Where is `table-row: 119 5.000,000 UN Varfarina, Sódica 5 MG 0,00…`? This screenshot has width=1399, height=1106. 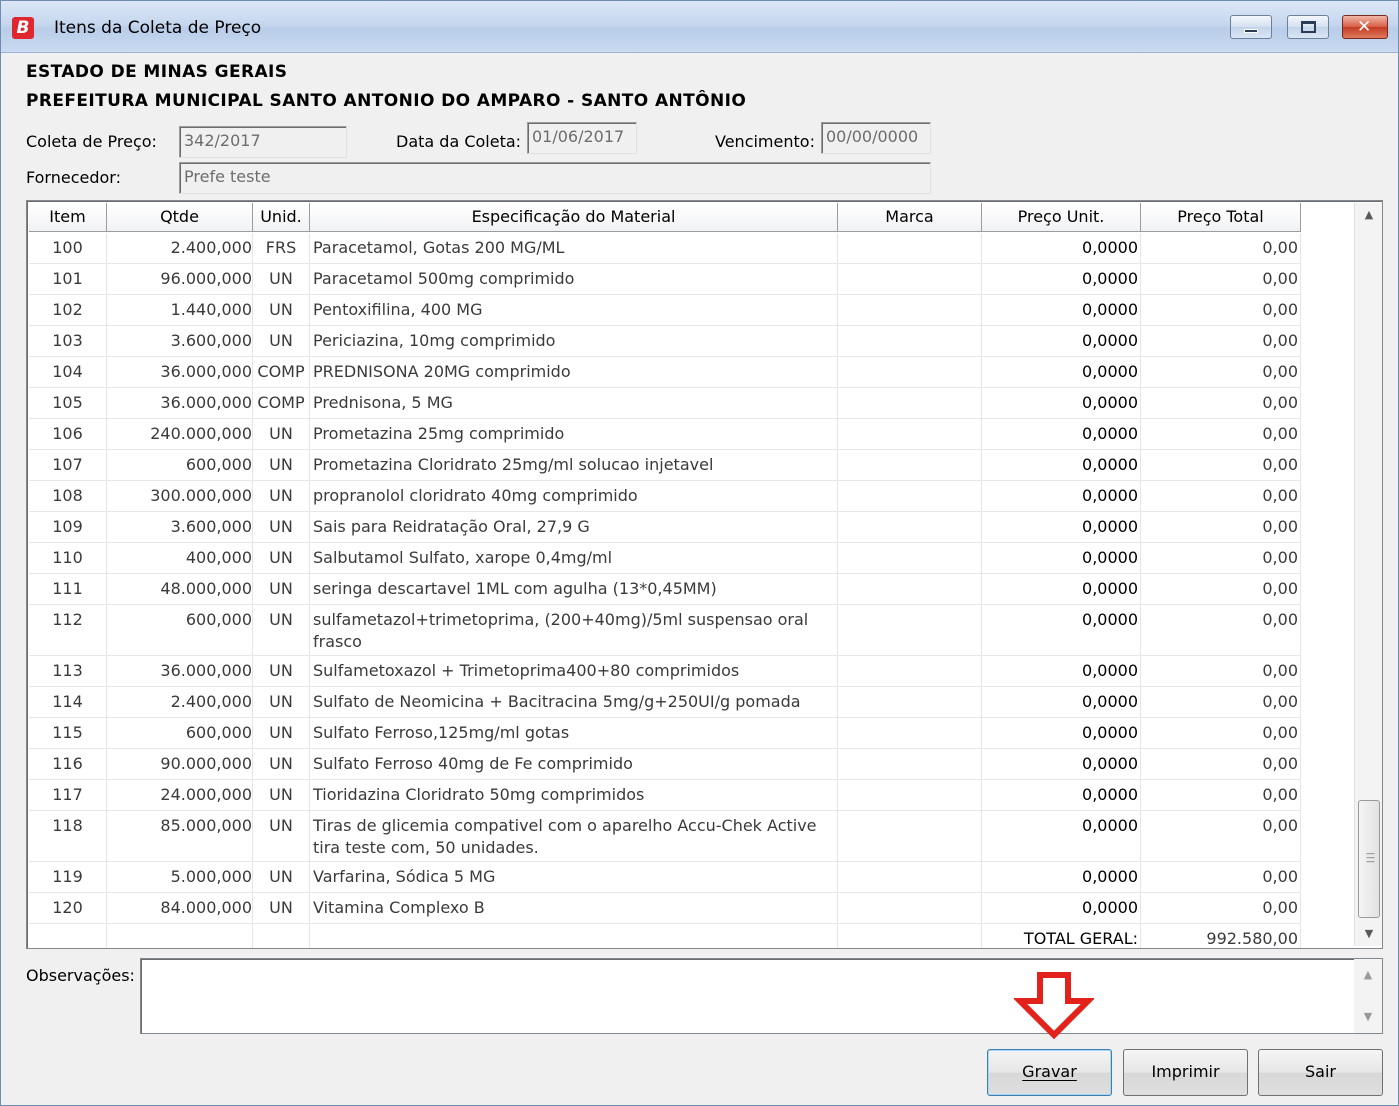 table-row: 119 5.000,000 UN Varfarina, Sódica 5 MG 0,00… is located at coordinates (665, 877).